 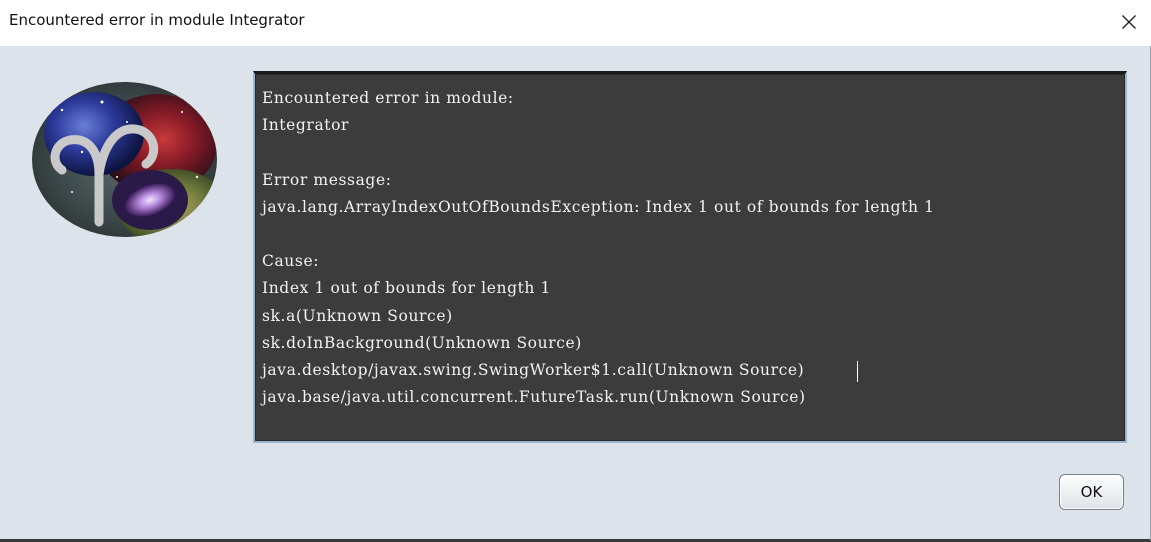 What do you see at coordinates (406, 288) in the screenshot?
I see `console-line: Index 1 out of bounds for length 1` at bounding box center [406, 288].